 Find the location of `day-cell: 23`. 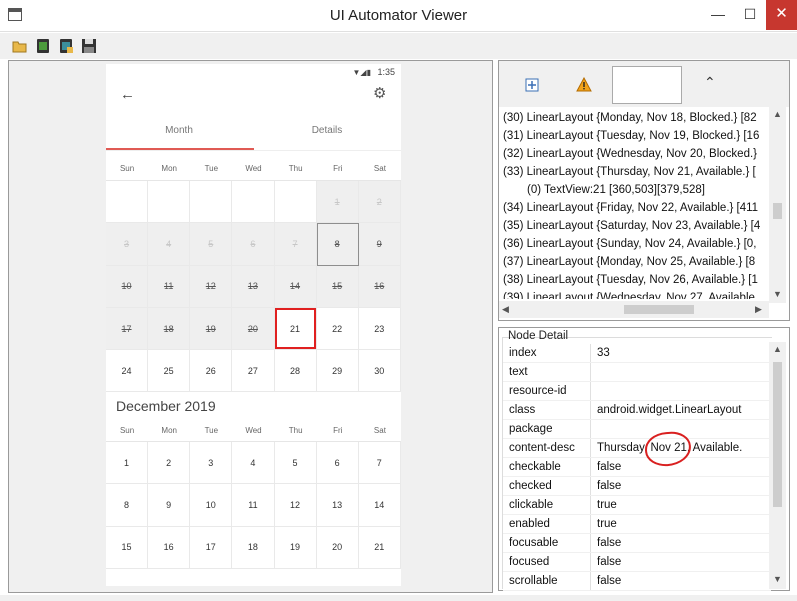

day-cell: 23 is located at coordinates (379, 329).